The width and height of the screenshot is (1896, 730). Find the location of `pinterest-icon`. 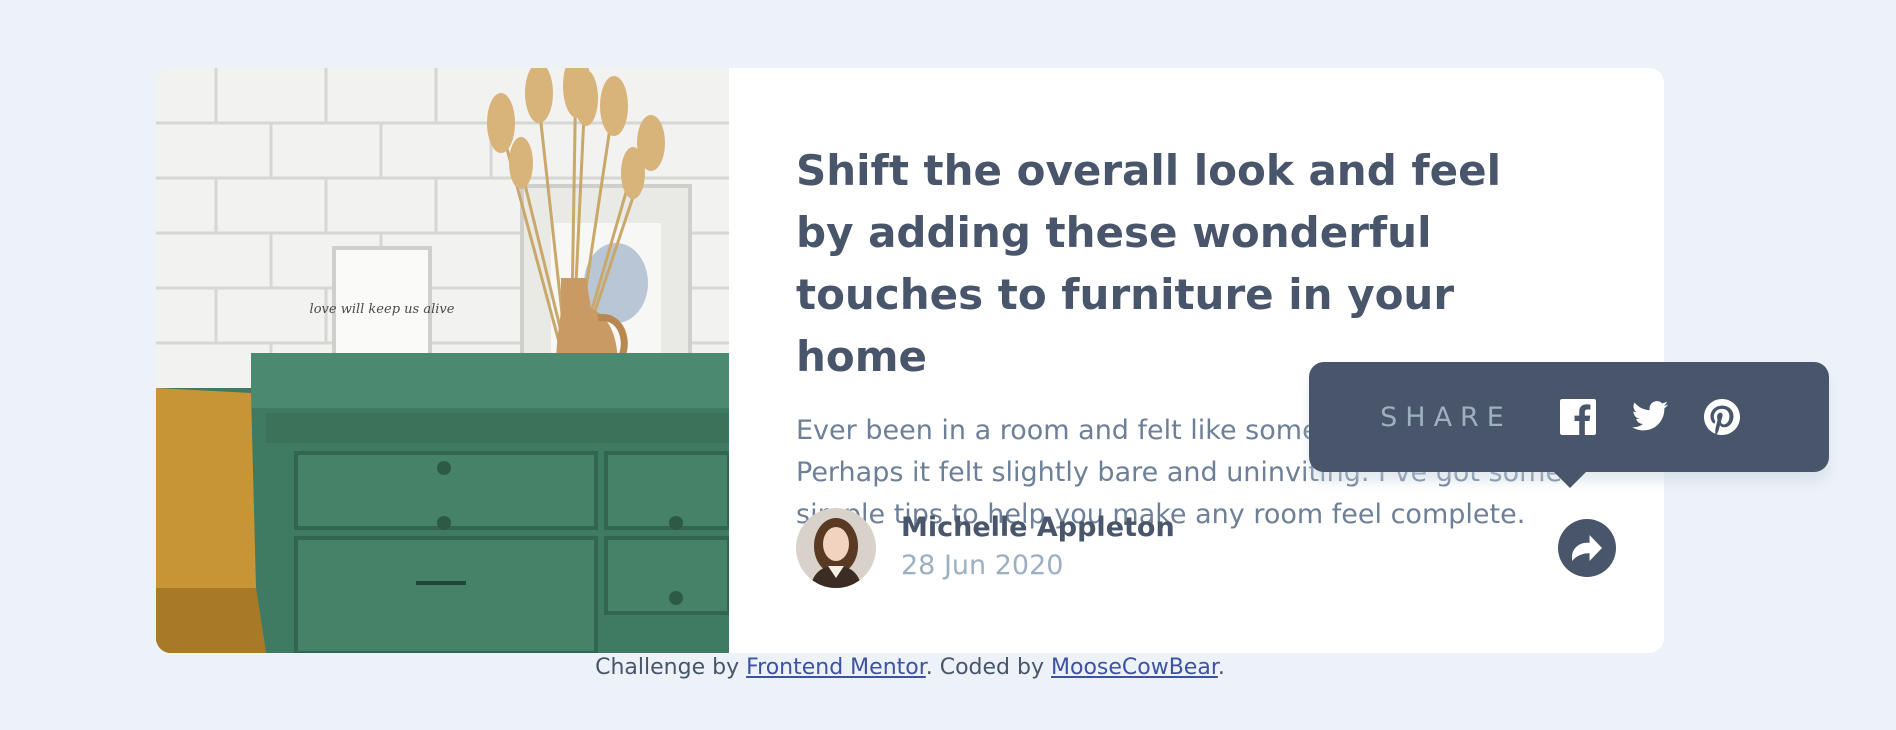

pinterest-icon is located at coordinates (1721, 417).